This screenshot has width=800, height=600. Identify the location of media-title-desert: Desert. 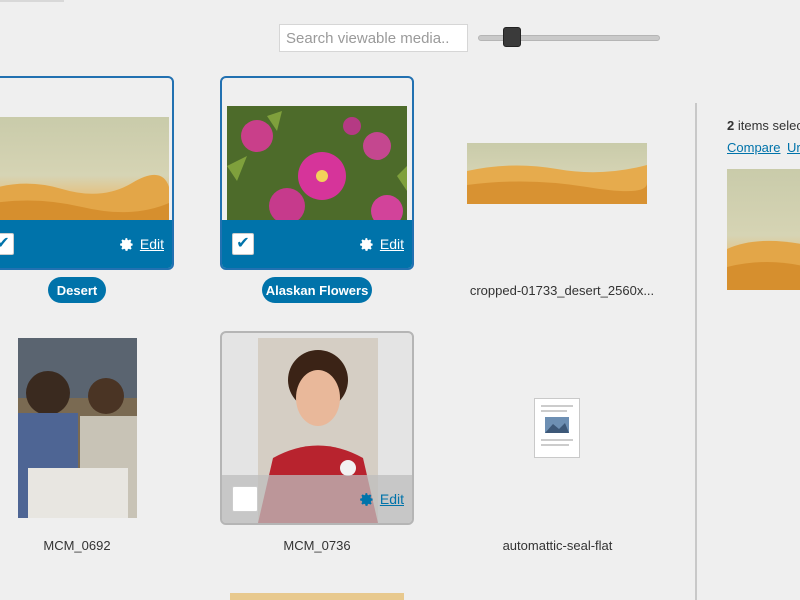
(77, 290).